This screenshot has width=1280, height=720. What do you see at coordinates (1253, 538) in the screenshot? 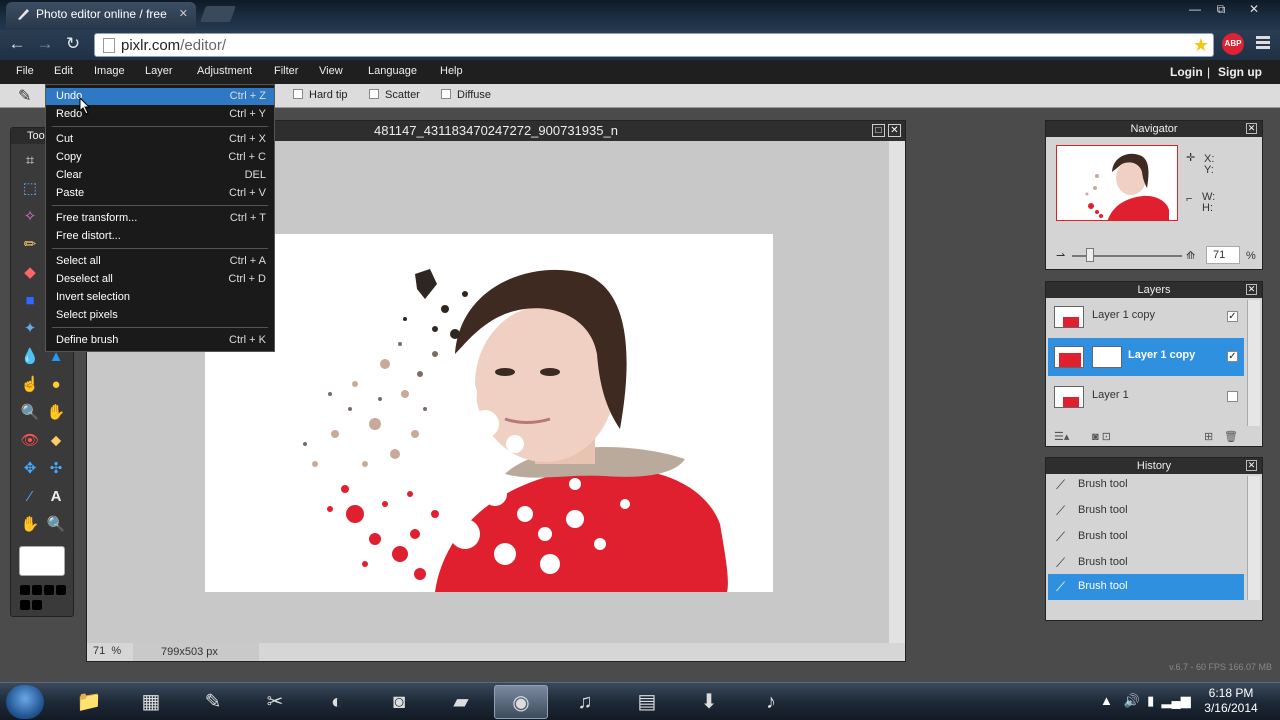
I see `history-scrollbar` at bounding box center [1253, 538].